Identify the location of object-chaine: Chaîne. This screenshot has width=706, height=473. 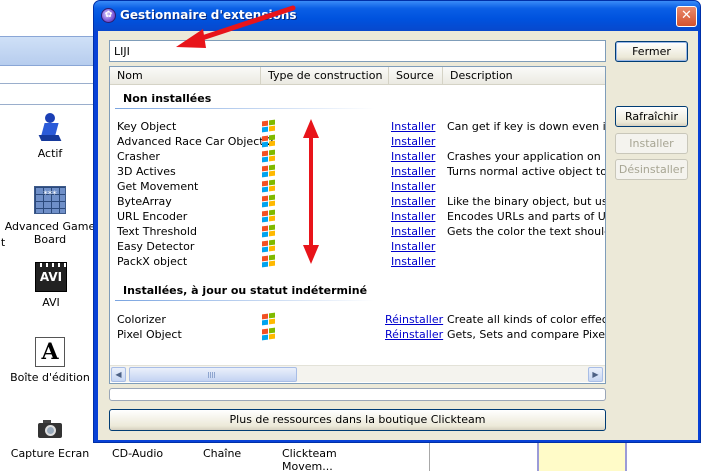
(222, 453).